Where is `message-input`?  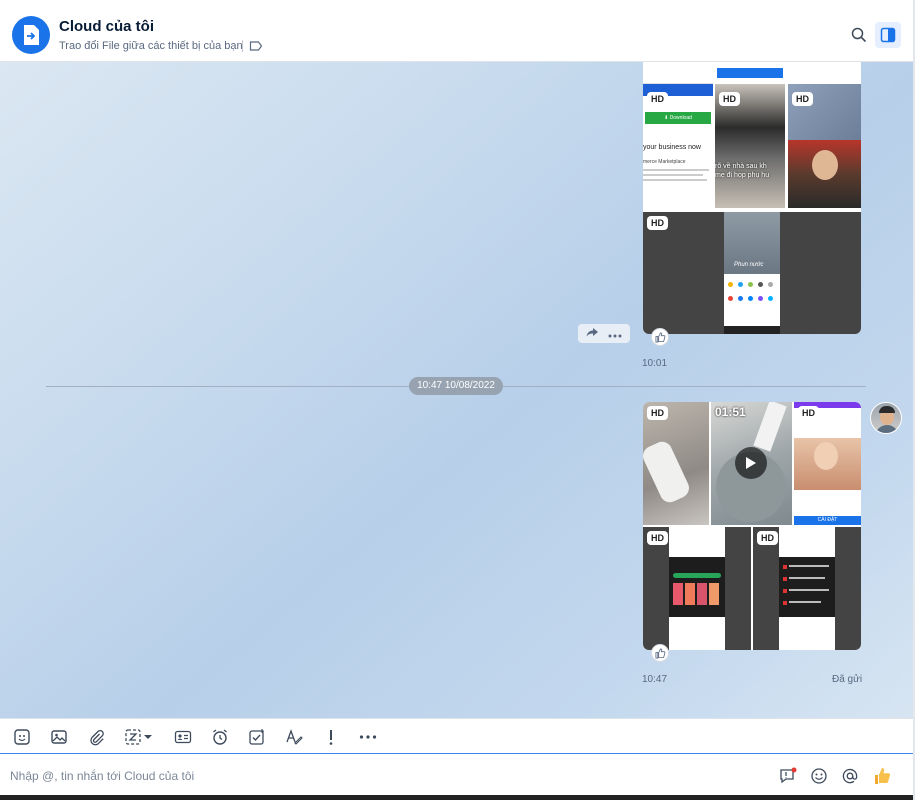
message-input is located at coordinates (380, 776).